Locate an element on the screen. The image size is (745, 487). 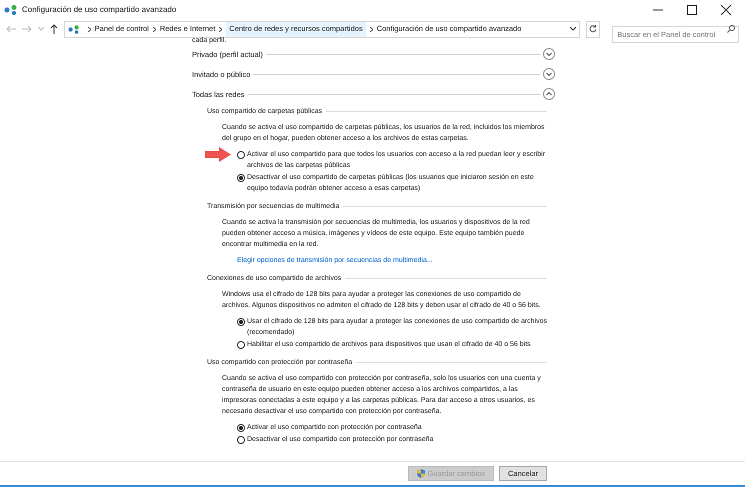
up-arrow-icon is located at coordinates (54, 29).